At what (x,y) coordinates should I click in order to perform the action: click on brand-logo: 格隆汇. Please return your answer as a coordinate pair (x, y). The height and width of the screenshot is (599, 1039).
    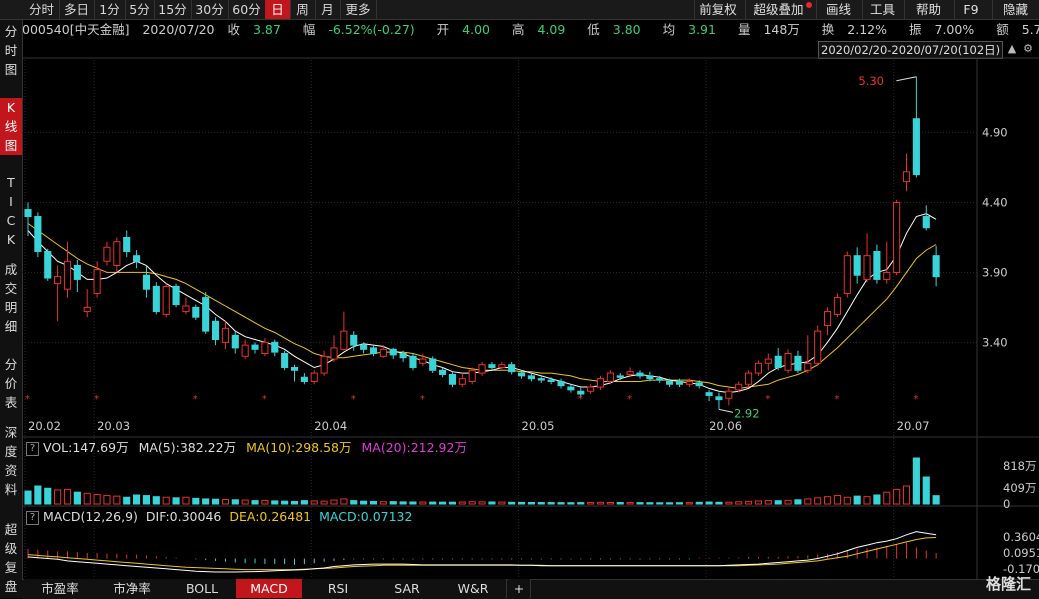
    Looking at the image, I should click on (1008, 584).